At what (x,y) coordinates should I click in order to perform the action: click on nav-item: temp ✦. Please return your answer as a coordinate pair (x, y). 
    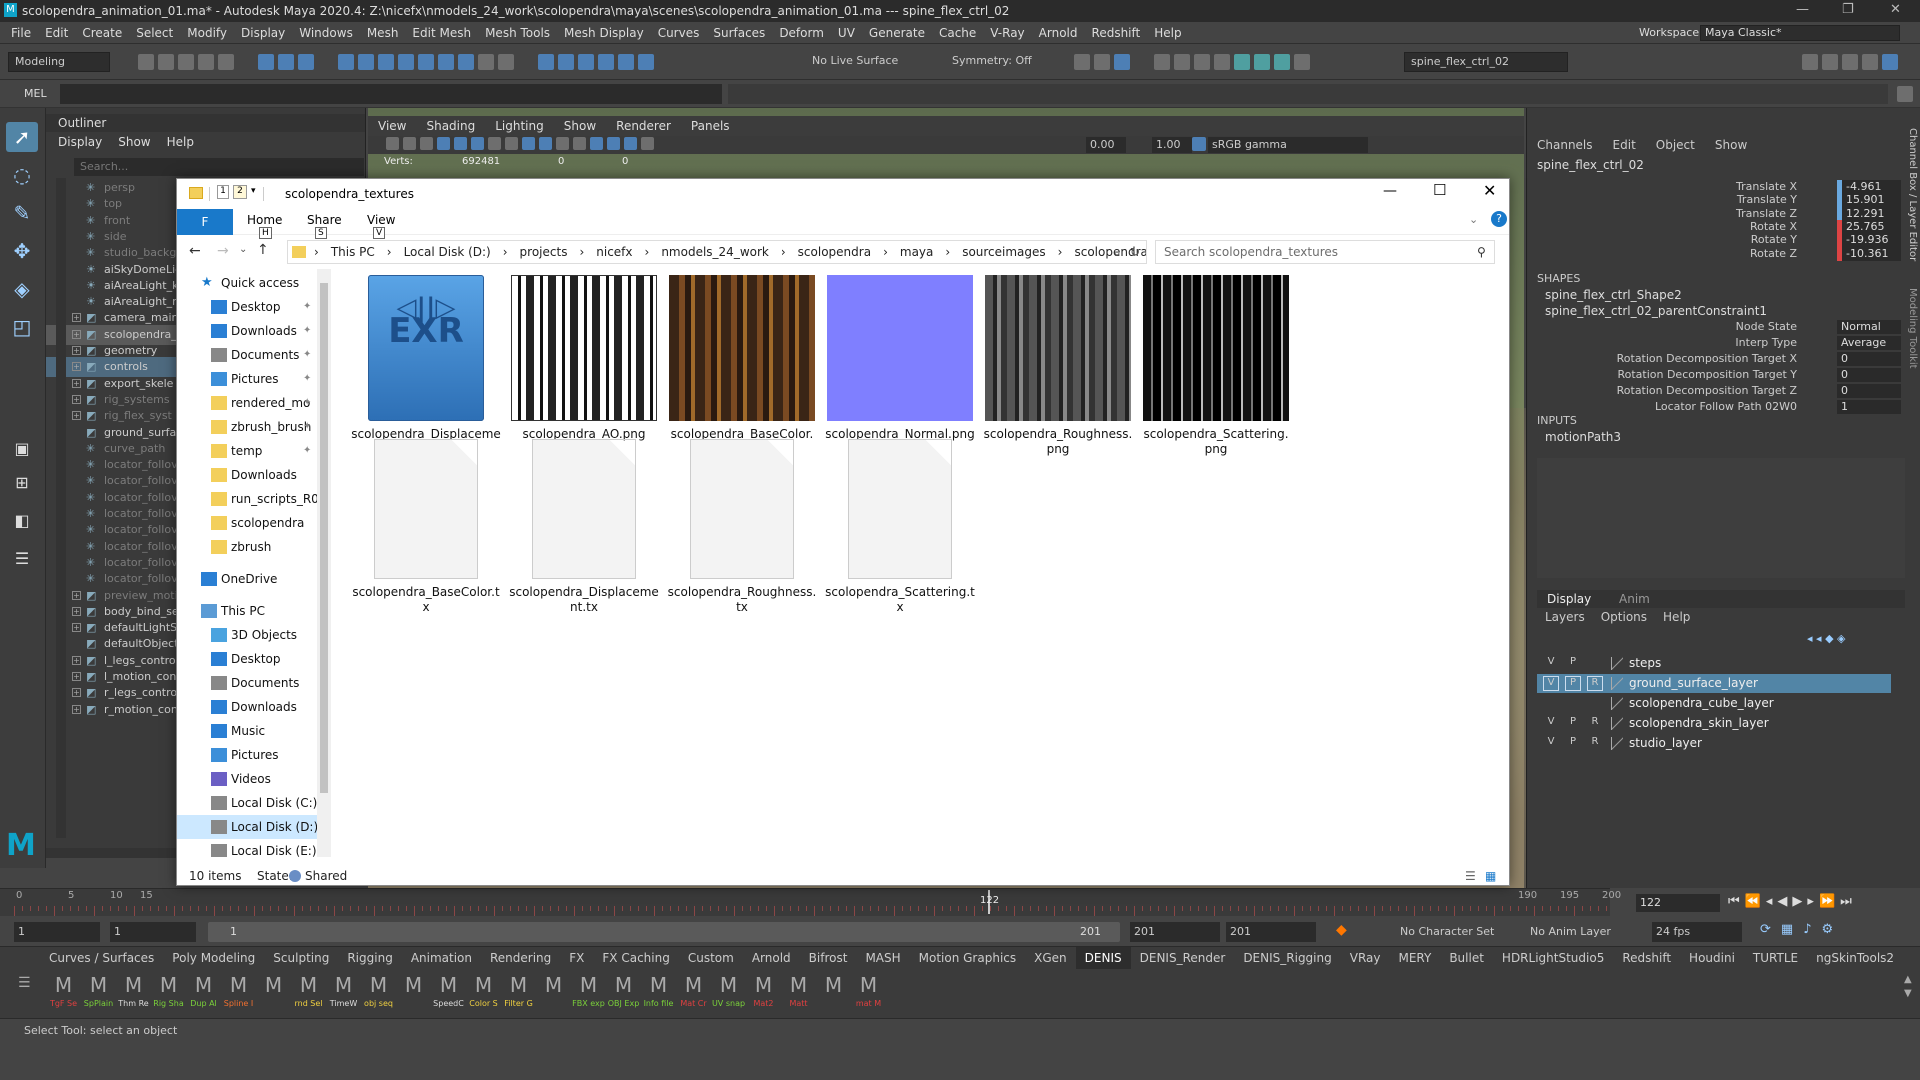
    Looking at the image, I should click on (247, 451).